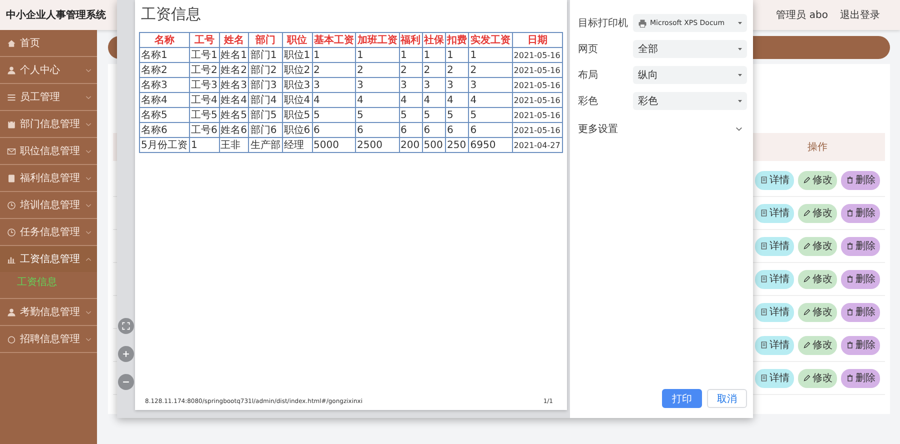 Image resolution: width=900 pixels, height=444 pixels. I want to click on setting-label: 目标打印机, so click(603, 23).